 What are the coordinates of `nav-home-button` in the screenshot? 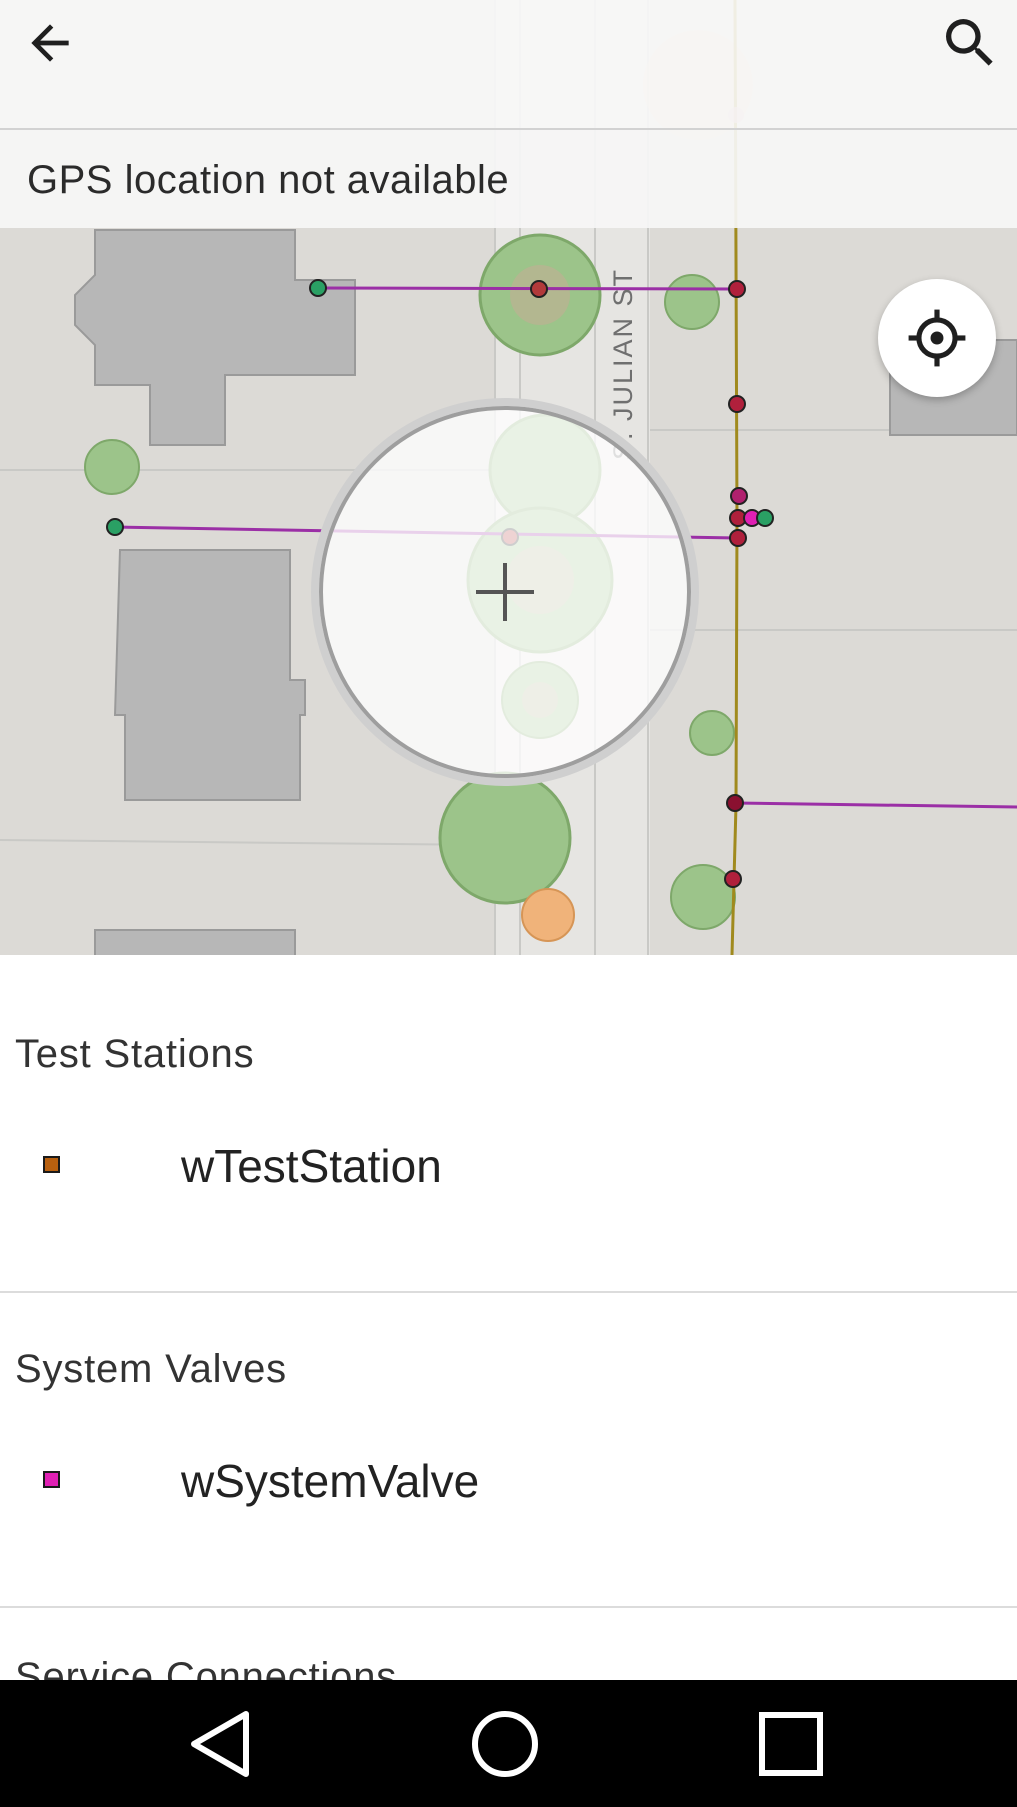 It's located at (505, 1744).